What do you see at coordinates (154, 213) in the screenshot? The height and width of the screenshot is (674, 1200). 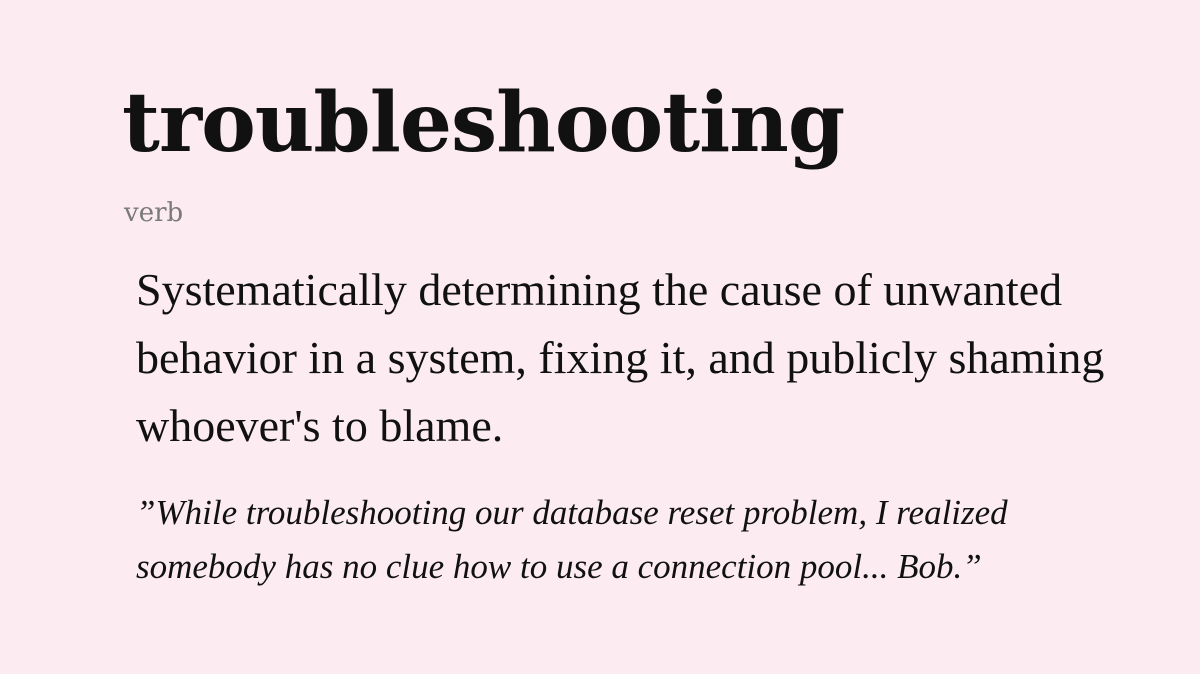 I see `part-of-speech: verb` at bounding box center [154, 213].